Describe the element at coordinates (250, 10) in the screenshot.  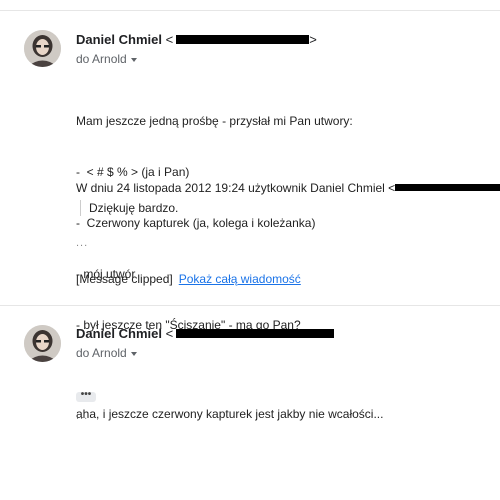
I see `top-divider` at that location.